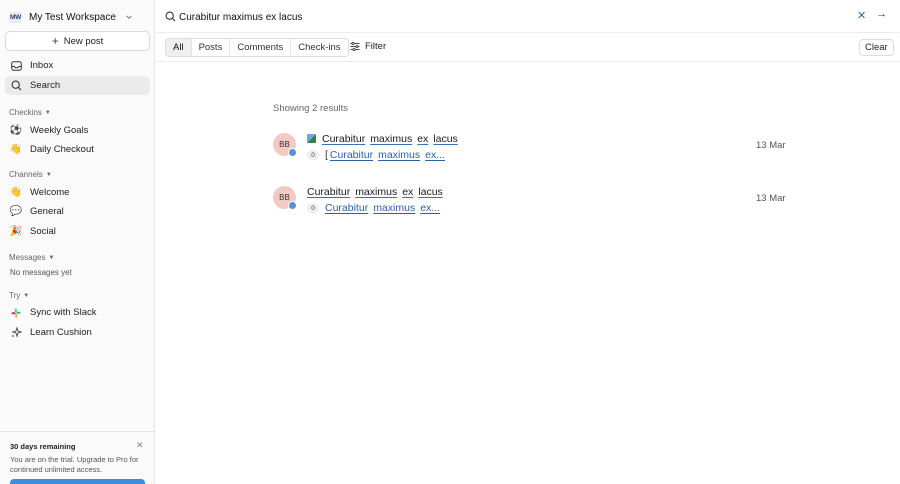  What do you see at coordinates (319, 47) in the screenshot?
I see `tab-check-ins: Check-ins` at bounding box center [319, 47].